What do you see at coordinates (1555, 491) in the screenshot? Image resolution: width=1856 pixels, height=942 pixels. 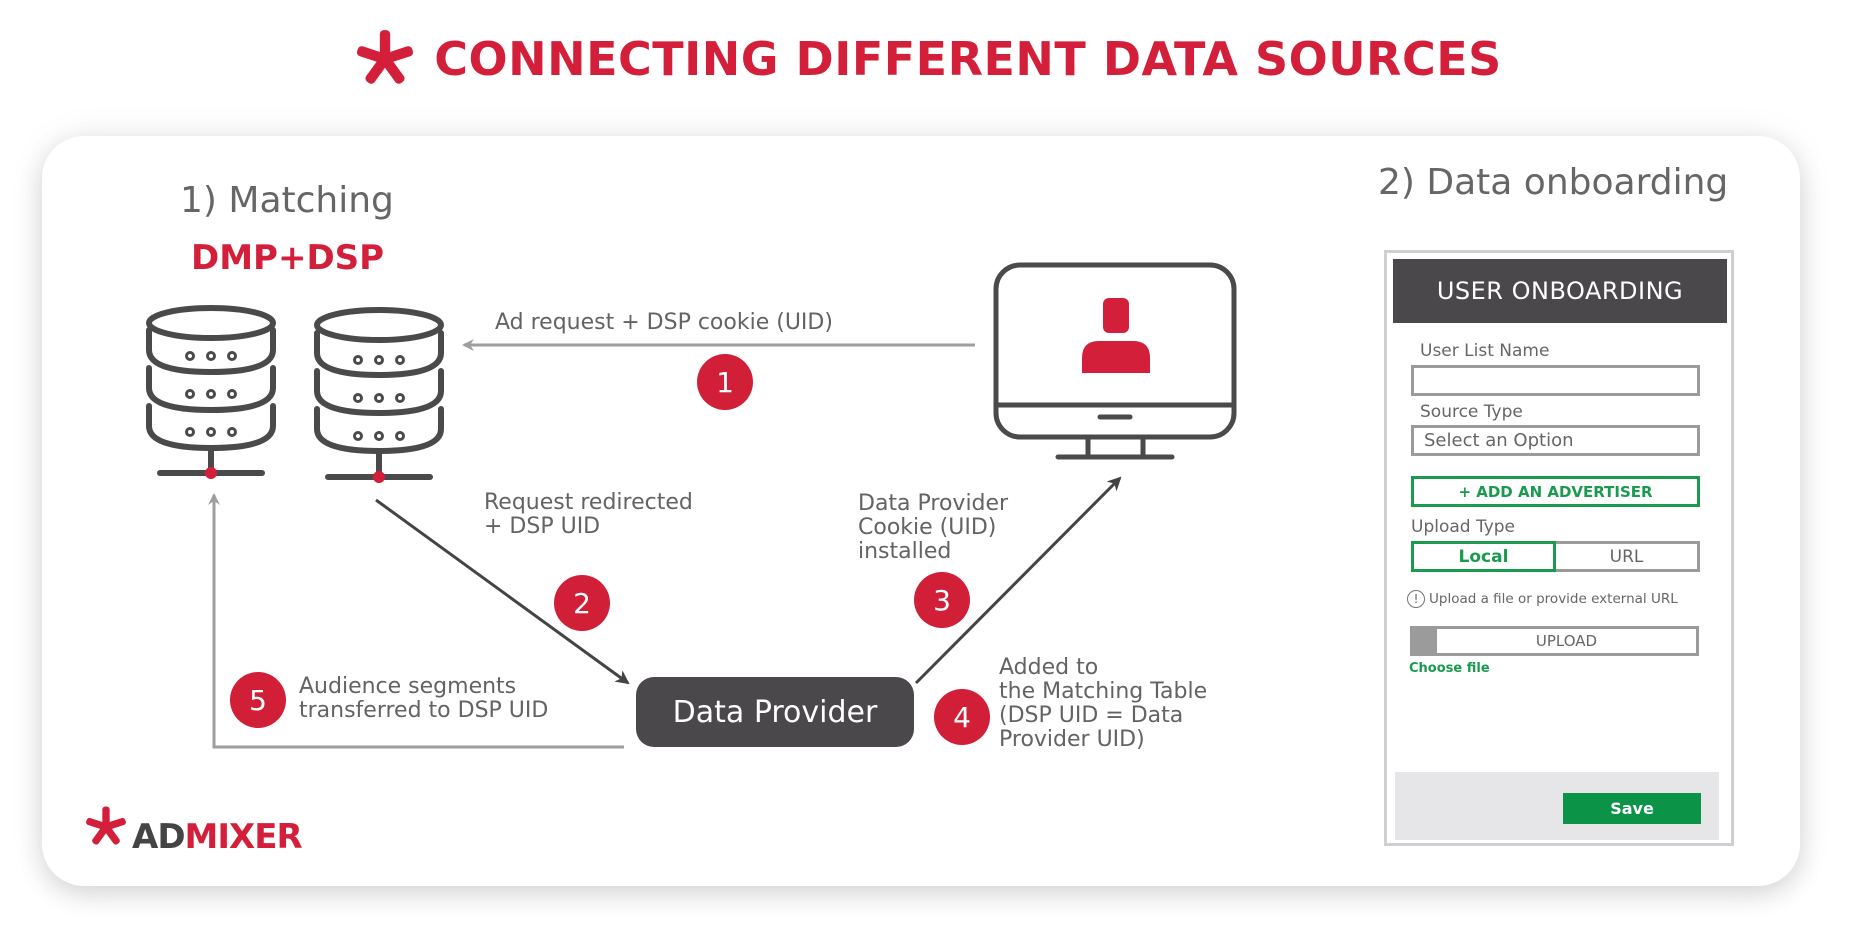 I see `add-advertiser-button: + ADD AN ADVERTISER` at bounding box center [1555, 491].